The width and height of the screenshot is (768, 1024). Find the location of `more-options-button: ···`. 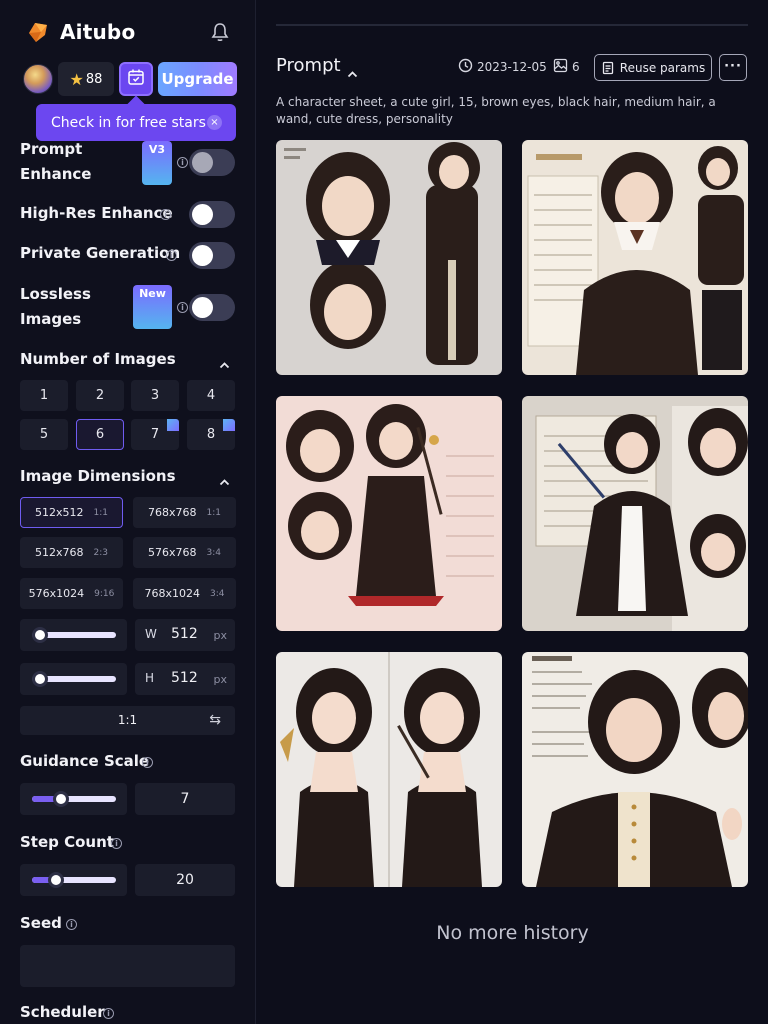

more-options-button: ··· is located at coordinates (733, 67).